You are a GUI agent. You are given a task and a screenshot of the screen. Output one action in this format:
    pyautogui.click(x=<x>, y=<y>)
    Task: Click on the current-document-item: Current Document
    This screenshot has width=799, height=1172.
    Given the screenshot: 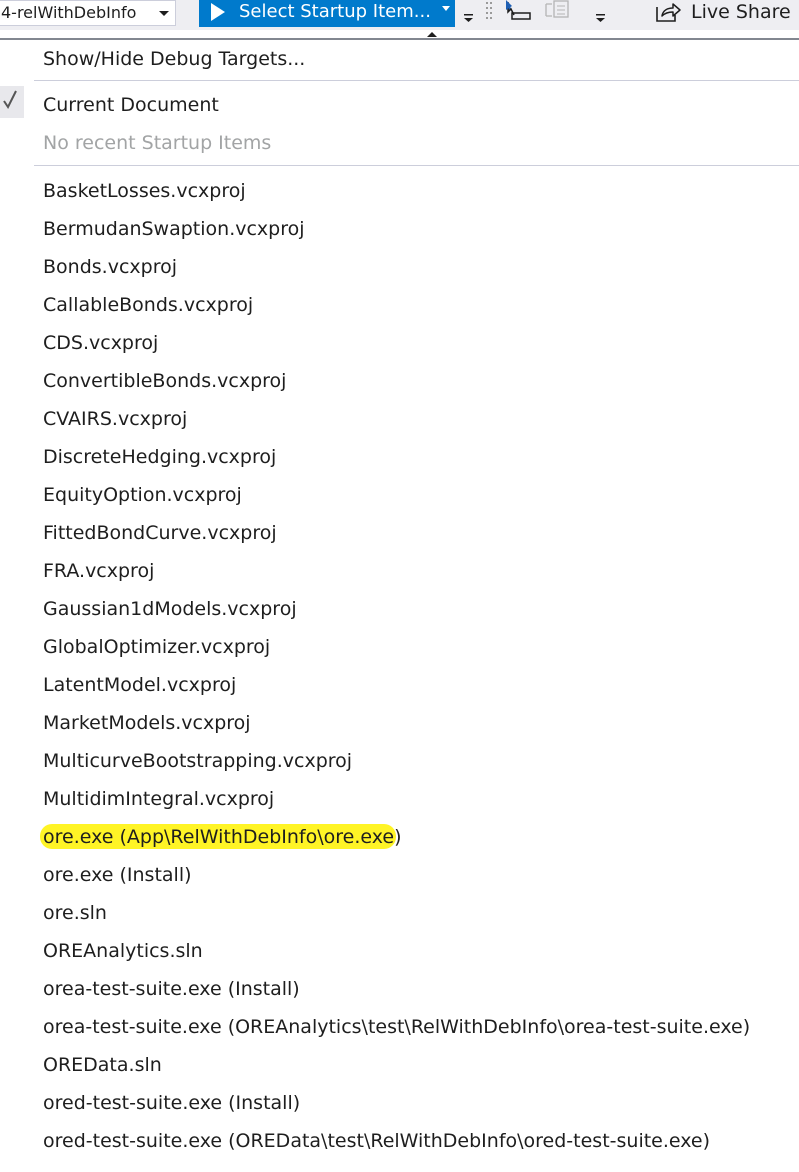 What is the action you would take?
    pyautogui.click(x=131, y=105)
    